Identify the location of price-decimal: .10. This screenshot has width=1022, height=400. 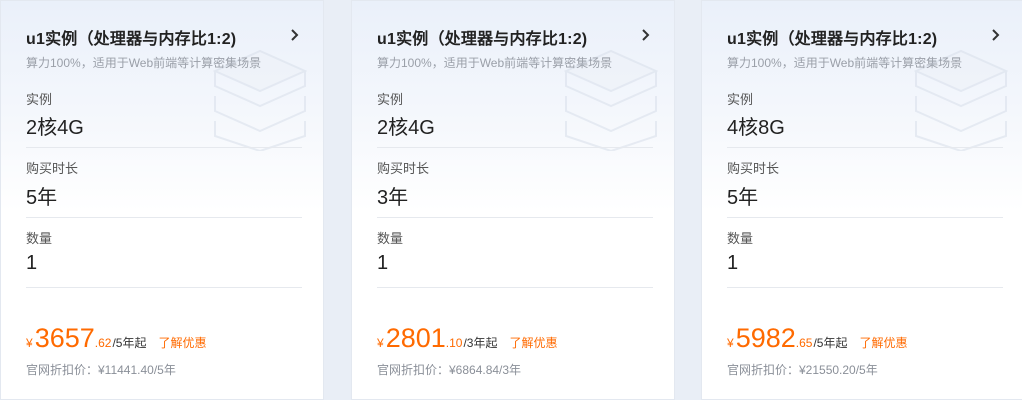
(454, 343).